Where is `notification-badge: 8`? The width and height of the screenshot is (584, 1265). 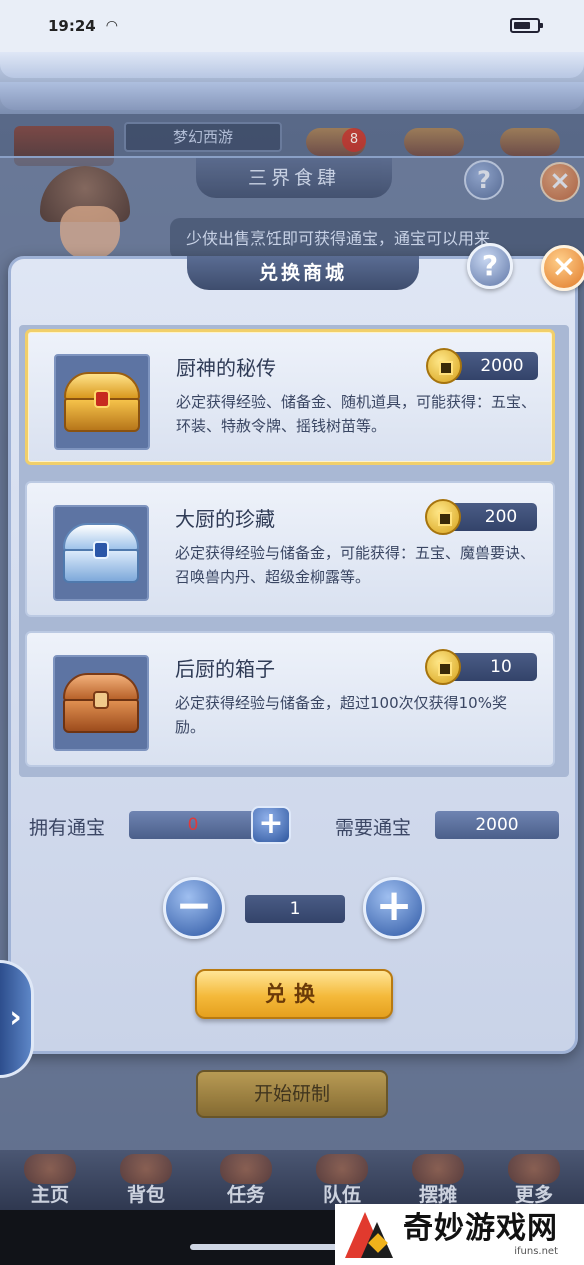 notification-badge: 8 is located at coordinates (354, 140).